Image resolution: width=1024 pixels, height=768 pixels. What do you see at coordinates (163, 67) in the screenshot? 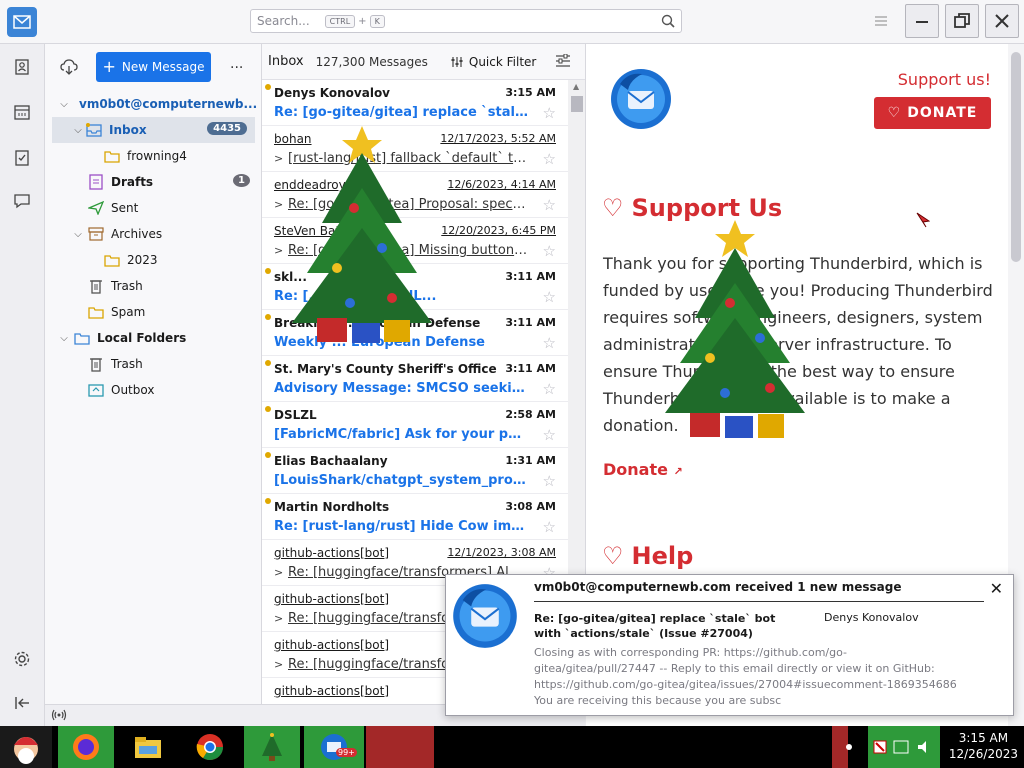
I see `new-message-label: New Message` at bounding box center [163, 67].